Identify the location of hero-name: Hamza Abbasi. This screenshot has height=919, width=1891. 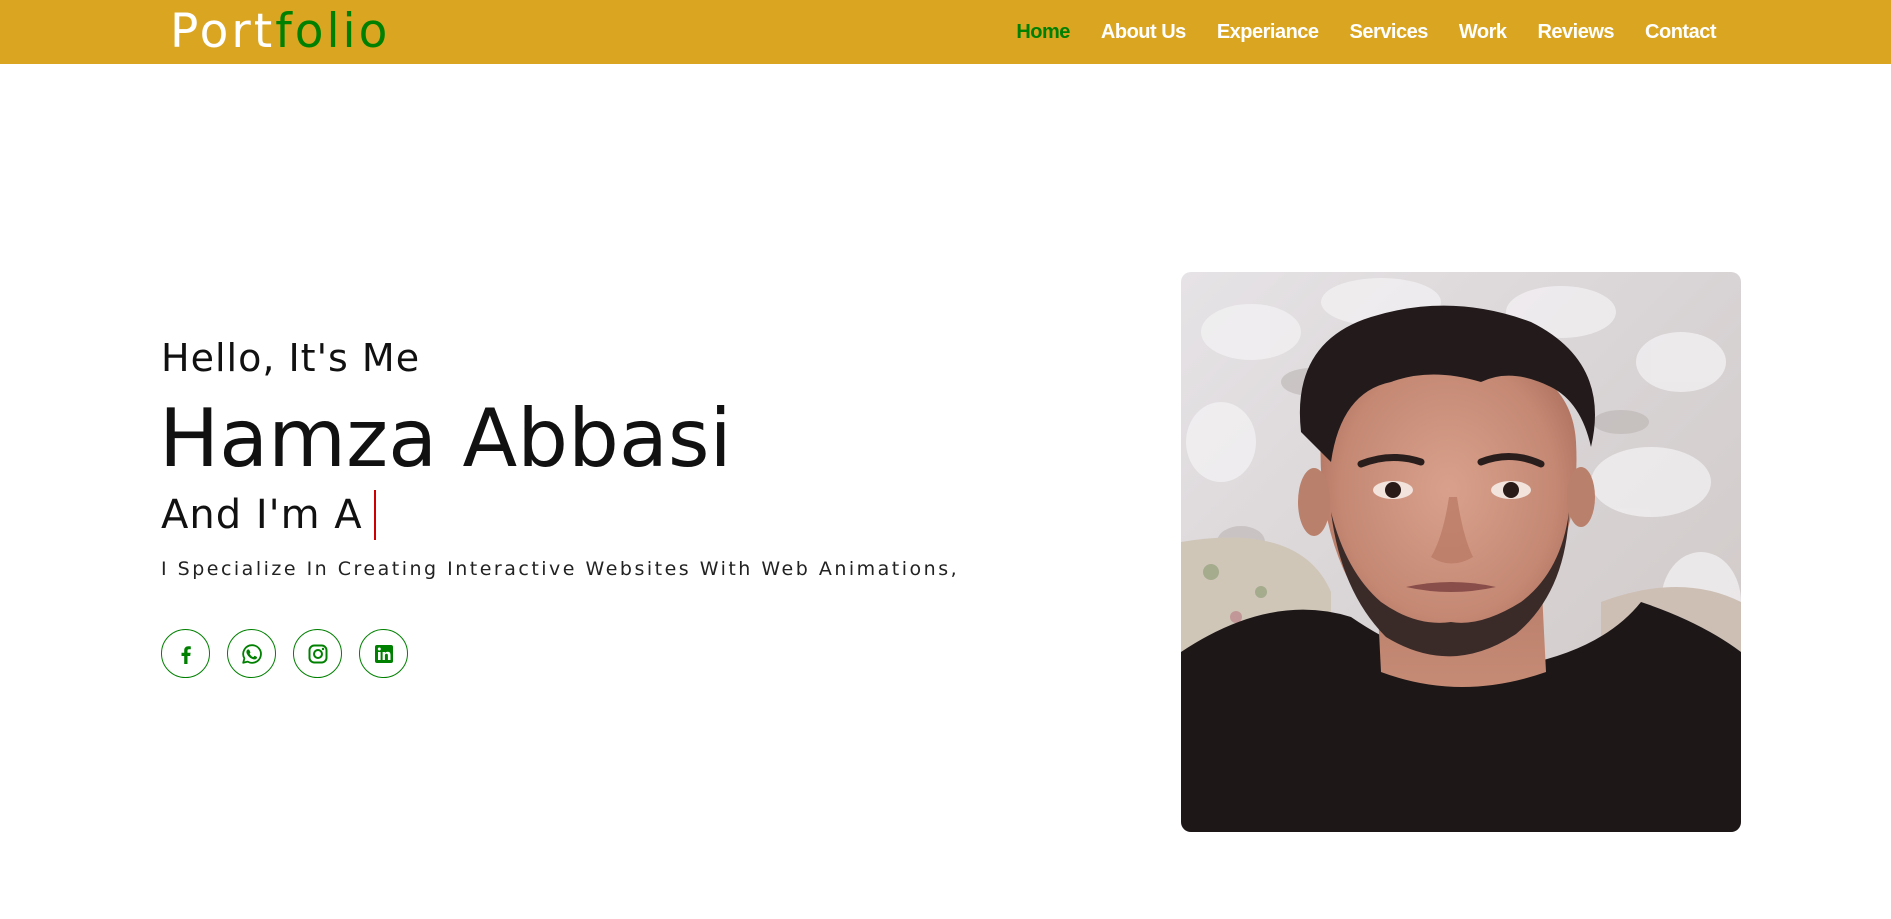
(445, 438).